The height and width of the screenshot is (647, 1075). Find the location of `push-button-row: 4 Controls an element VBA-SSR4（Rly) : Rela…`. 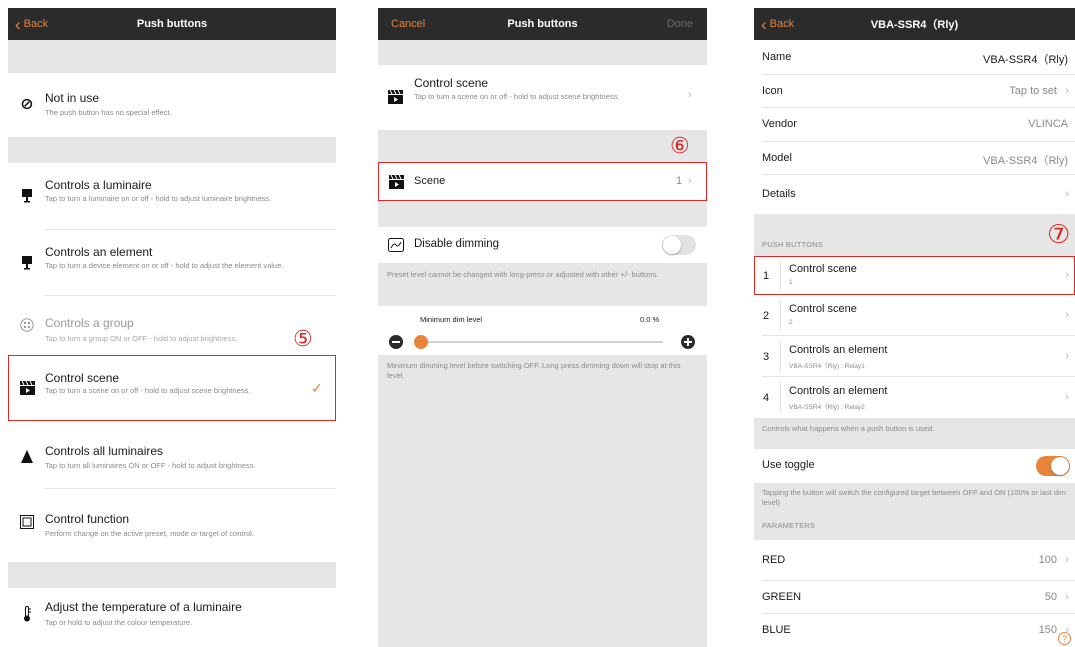

push-button-row: 4 Controls an element VBA-SSR4（Rly) : Rela… is located at coordinates (914, 397).